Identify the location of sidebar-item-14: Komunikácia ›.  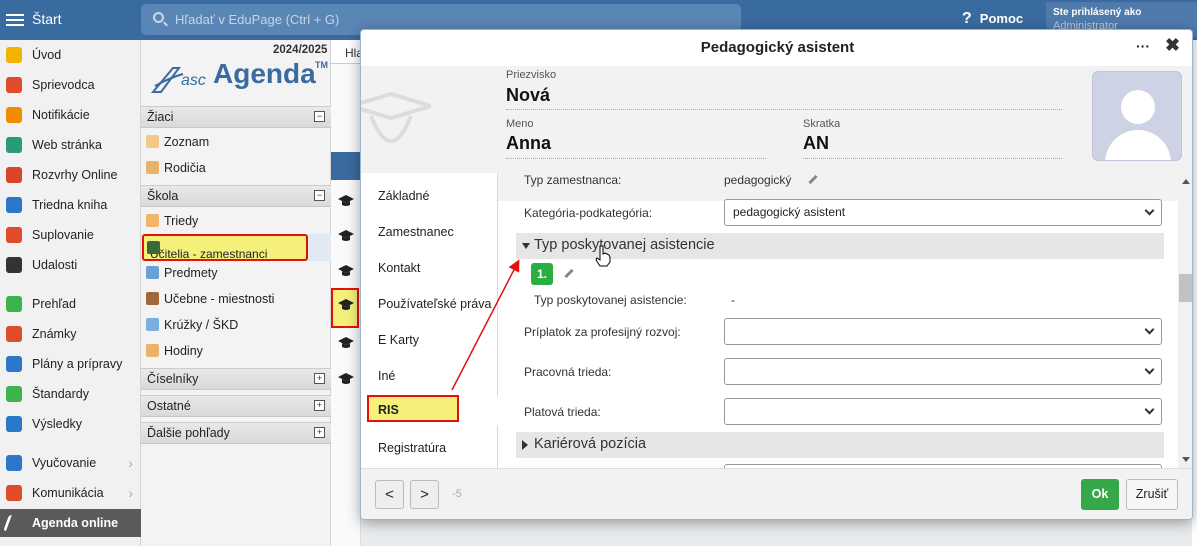
(70, 493).